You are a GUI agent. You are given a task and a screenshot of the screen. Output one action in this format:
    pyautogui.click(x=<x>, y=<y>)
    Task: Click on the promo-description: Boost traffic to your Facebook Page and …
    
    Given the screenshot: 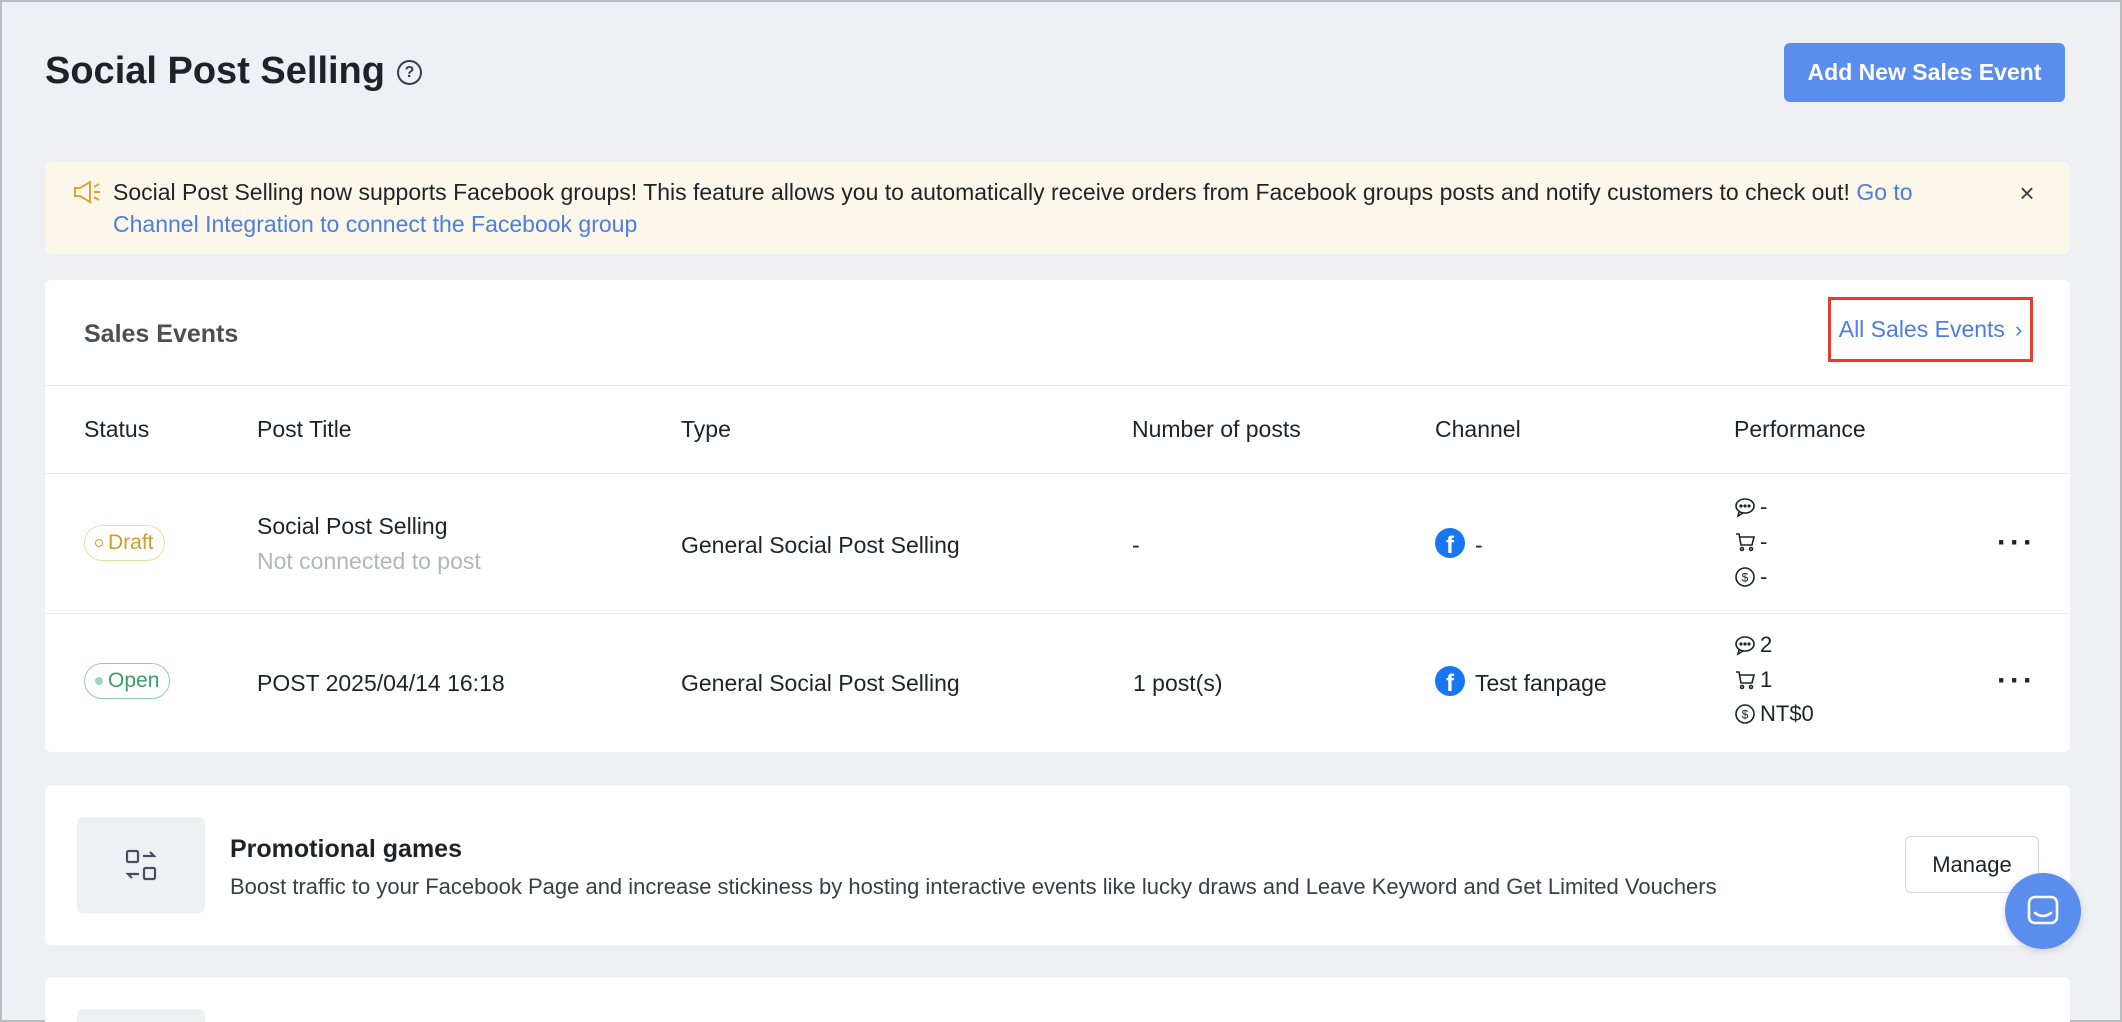 What is the action you would take?
    pyautogui.click(x=973, y=886)
    